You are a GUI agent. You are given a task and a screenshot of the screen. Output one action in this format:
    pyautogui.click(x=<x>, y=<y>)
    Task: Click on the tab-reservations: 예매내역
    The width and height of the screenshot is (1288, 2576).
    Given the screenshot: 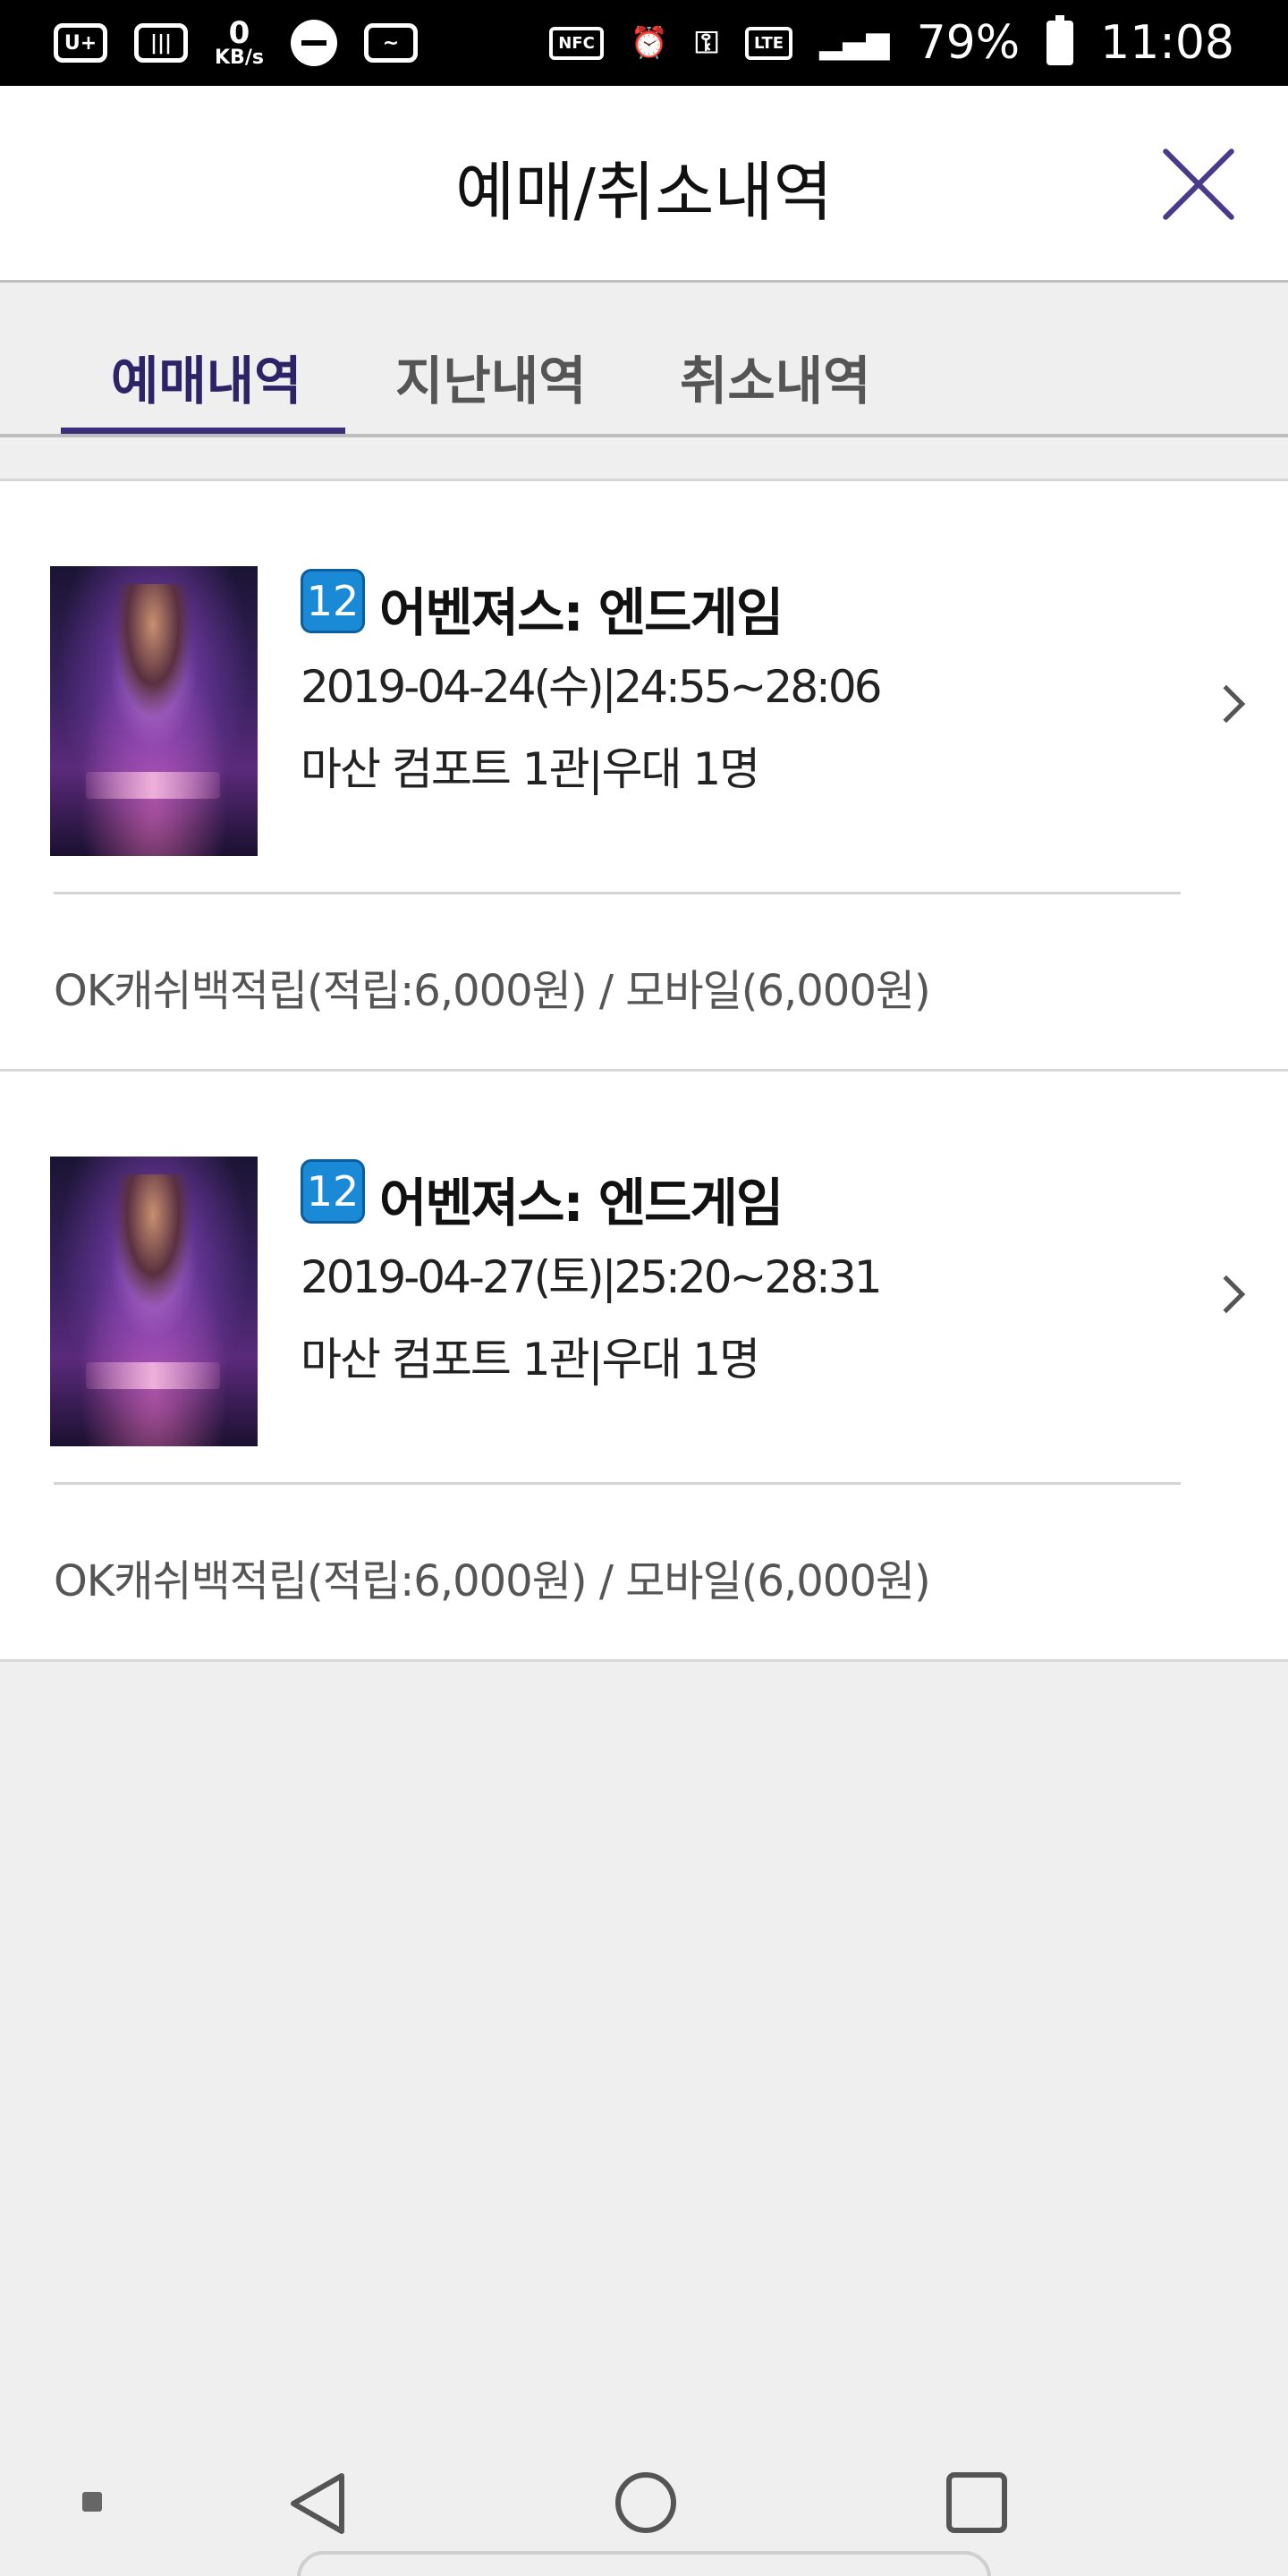 What is the action you would take?
    pyautogui.click(x=206, y=389)
    